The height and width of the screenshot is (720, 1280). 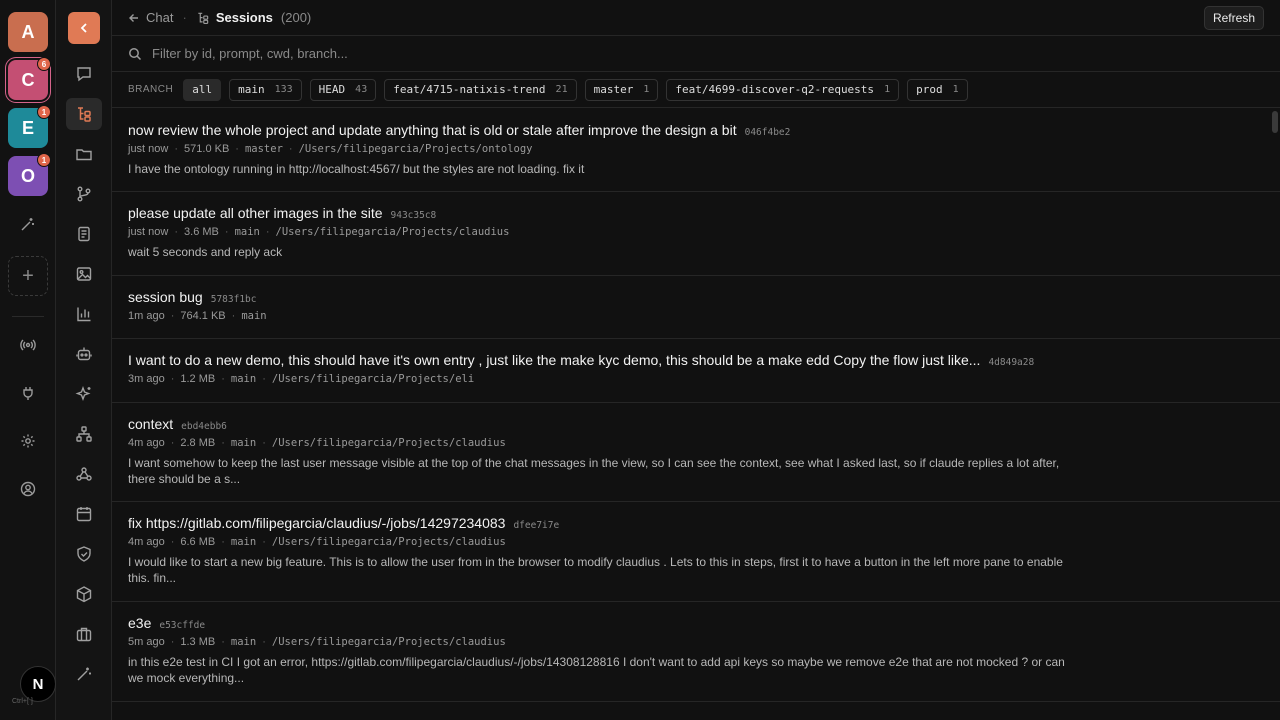 I want to click on workspace-letter: E, so click(x=27, y=127).